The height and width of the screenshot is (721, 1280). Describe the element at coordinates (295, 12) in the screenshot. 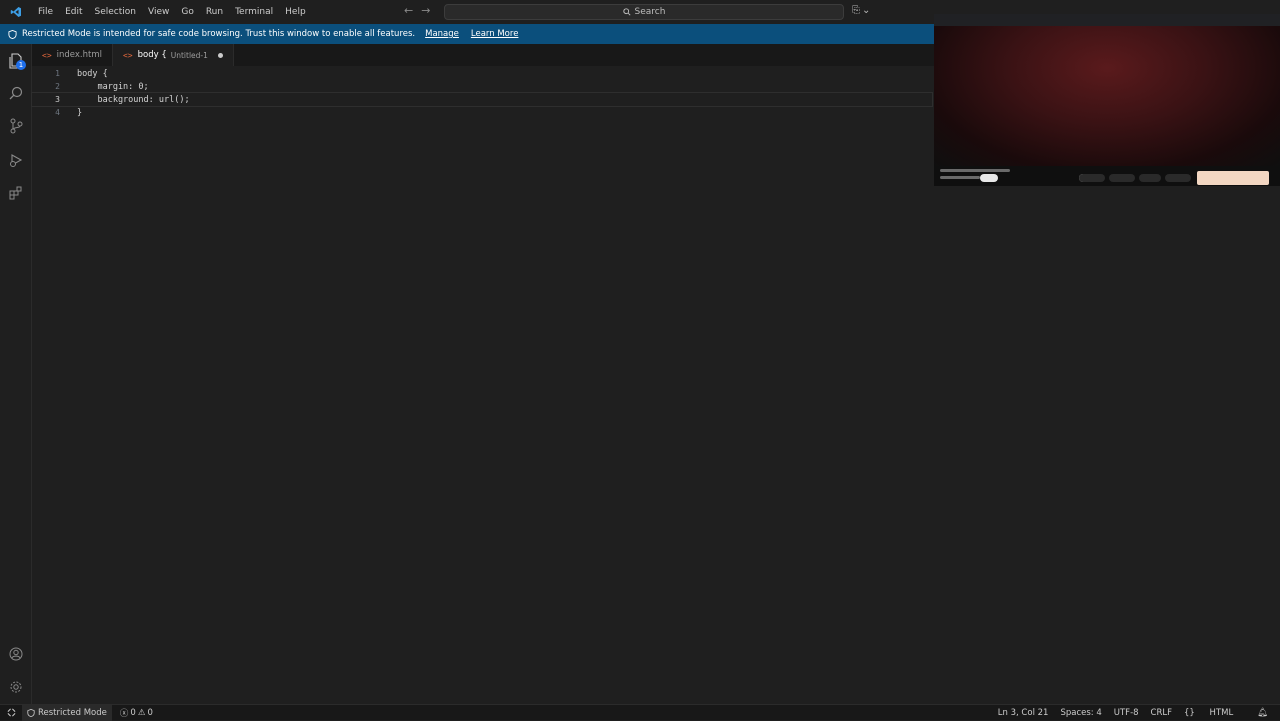

I see `menu-help: Help` at that location.